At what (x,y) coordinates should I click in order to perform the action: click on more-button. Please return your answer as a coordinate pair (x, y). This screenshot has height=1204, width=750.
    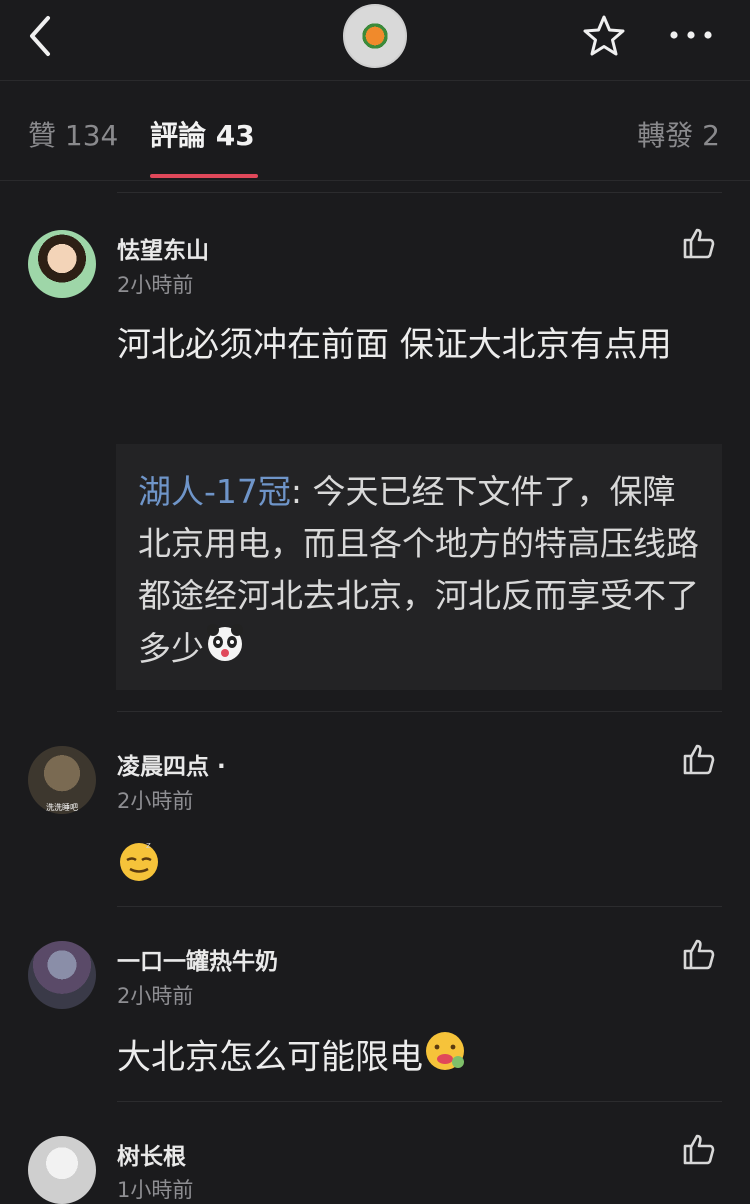
    Looking at the image, I should click on (691, 35).